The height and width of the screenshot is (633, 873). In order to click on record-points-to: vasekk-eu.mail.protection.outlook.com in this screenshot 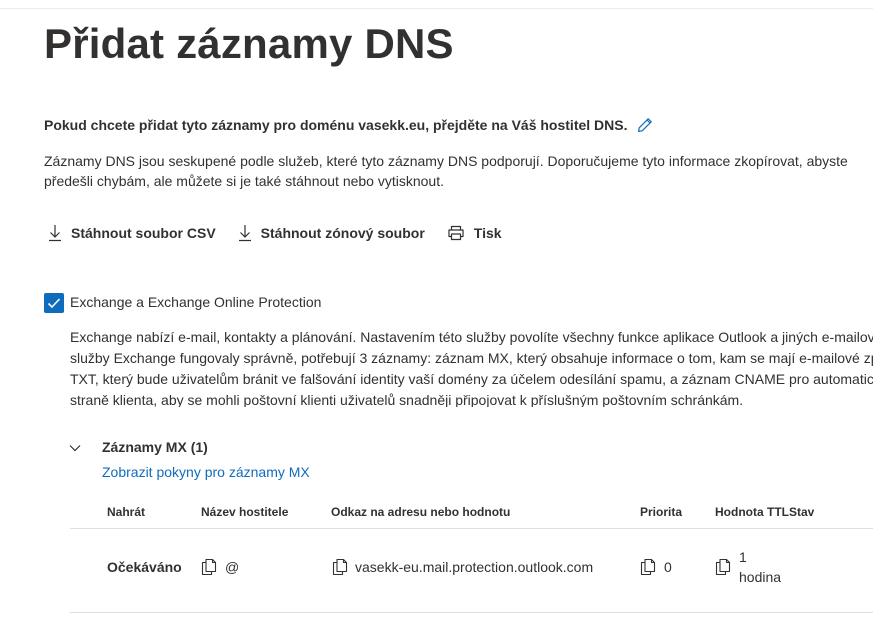, I will do `click(474, 567)`.